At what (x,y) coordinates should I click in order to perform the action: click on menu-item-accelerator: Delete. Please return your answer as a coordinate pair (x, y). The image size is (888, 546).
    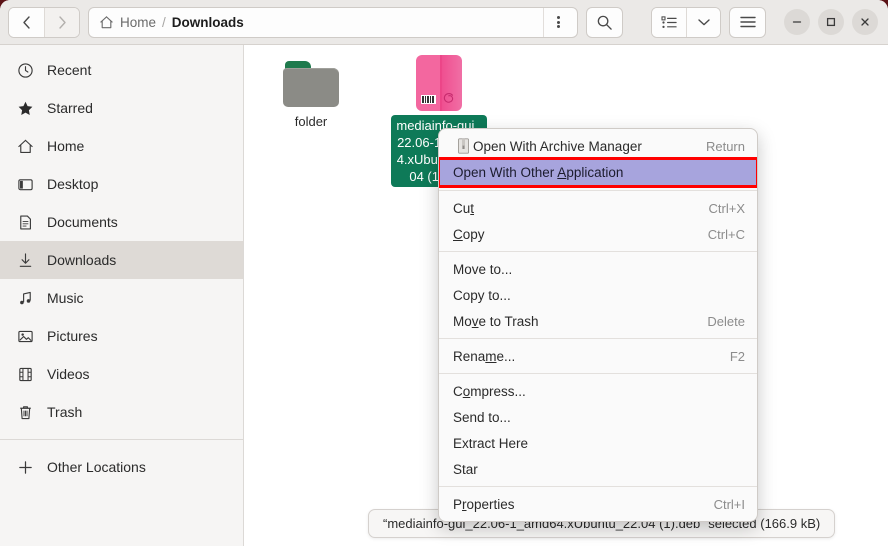
    Looking at the image, I should click on (726, 321).